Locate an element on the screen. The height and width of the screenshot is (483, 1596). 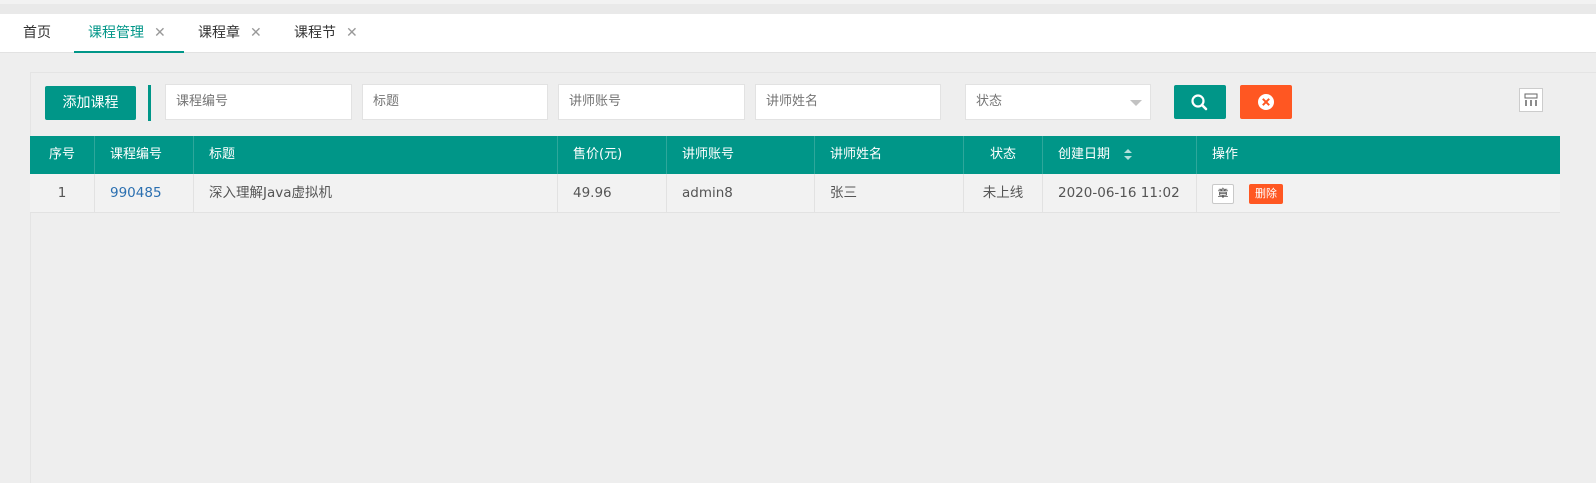
cell-course-no-link: 990485 is located at coordinates (144, 193).